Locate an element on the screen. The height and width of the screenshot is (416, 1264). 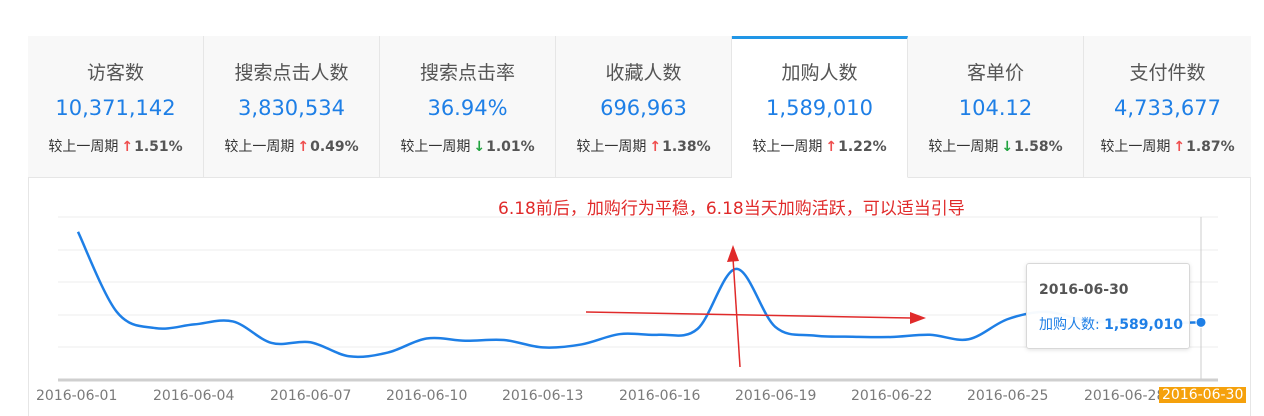
tooltip-row: 加购人数: 1,589,010 is located at coordinates (1111, 324).